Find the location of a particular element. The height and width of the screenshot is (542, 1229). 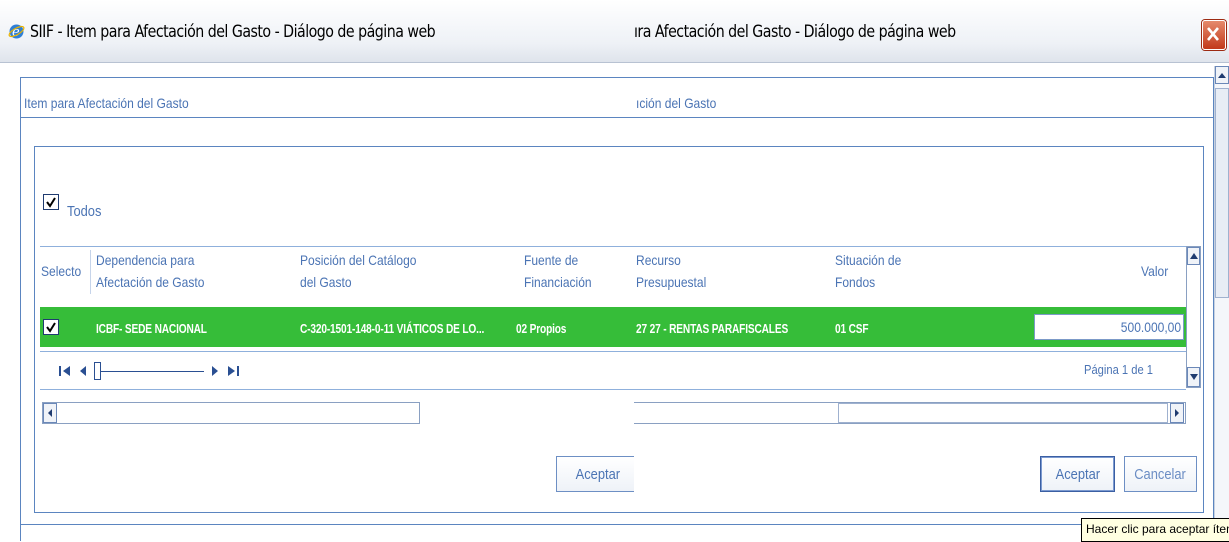

next-page-icon is located at coordinates (215, 371).